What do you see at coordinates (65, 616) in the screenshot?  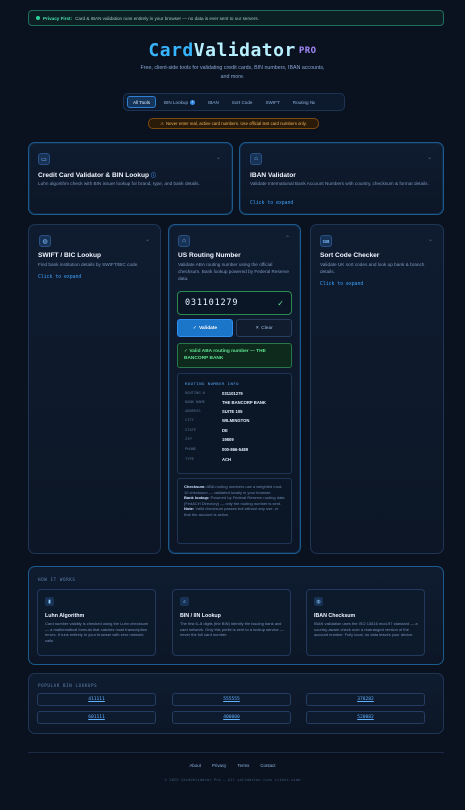 I see `how-item-title: Luhn Algorithm` at bounding box center [65, 616].